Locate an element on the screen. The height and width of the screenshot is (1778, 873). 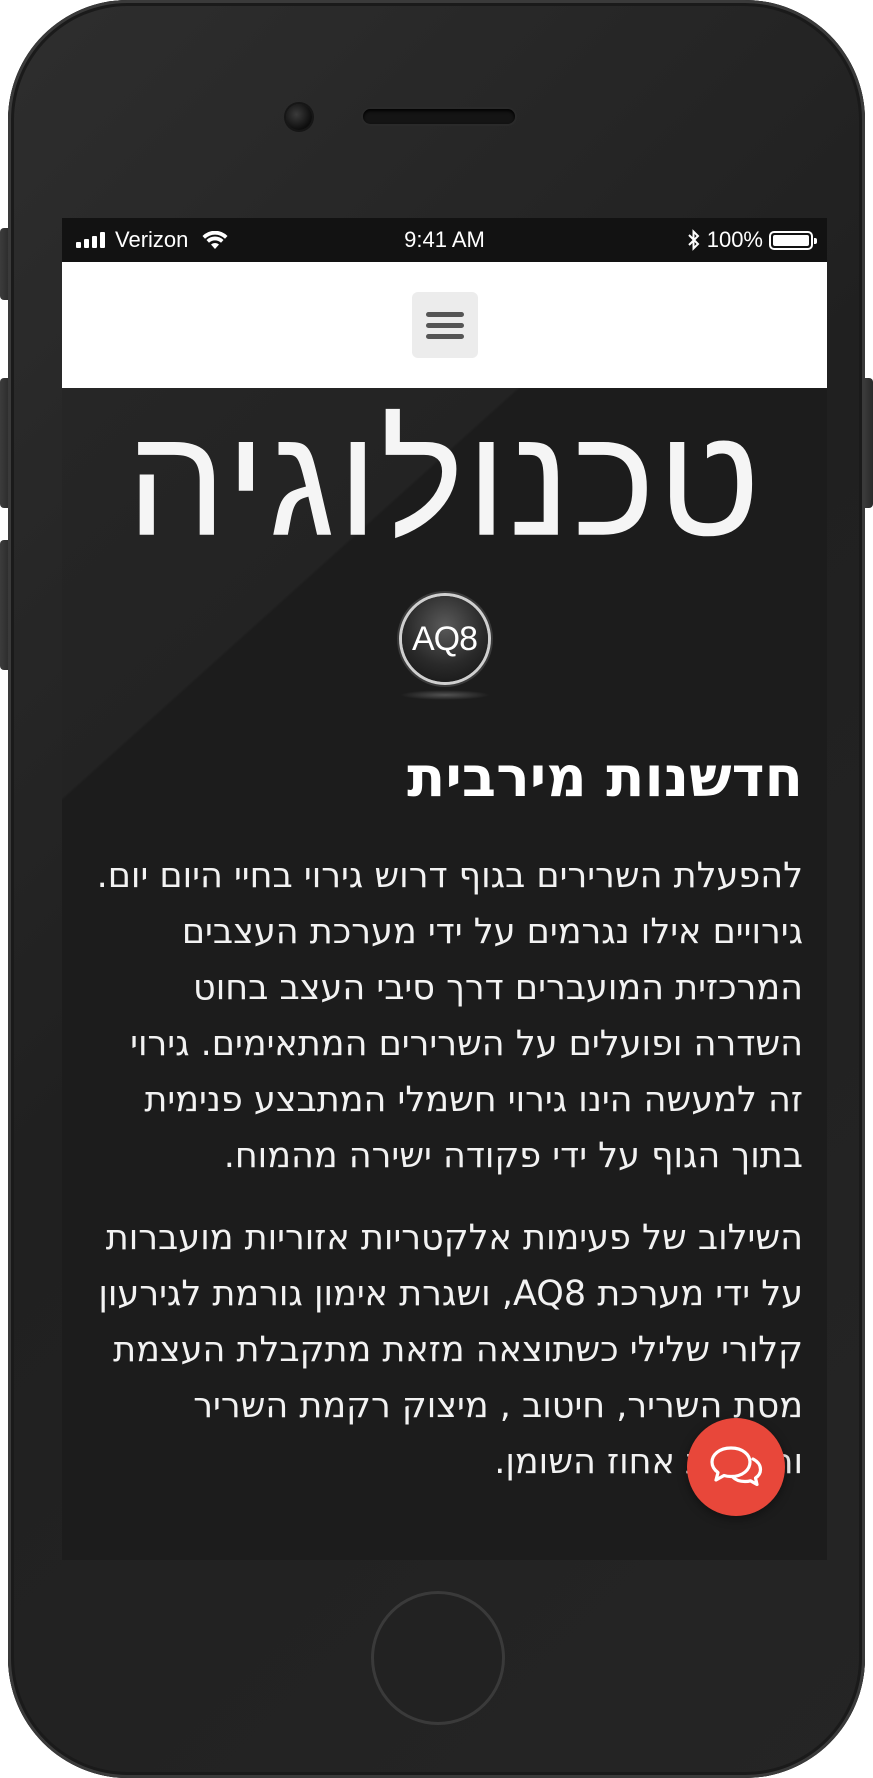
signal-strength-icon is located at coordinates (90, 240).